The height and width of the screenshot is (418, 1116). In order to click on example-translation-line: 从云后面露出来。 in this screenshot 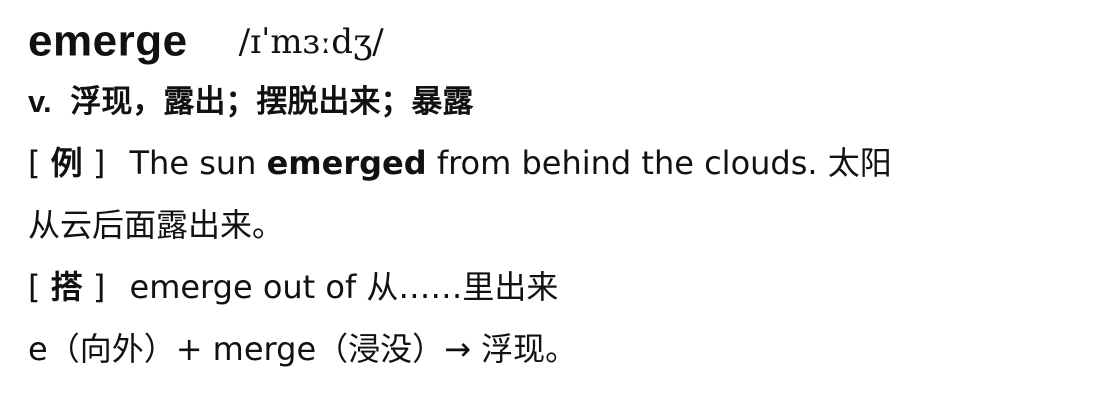, I will do `click(563, 225)`.